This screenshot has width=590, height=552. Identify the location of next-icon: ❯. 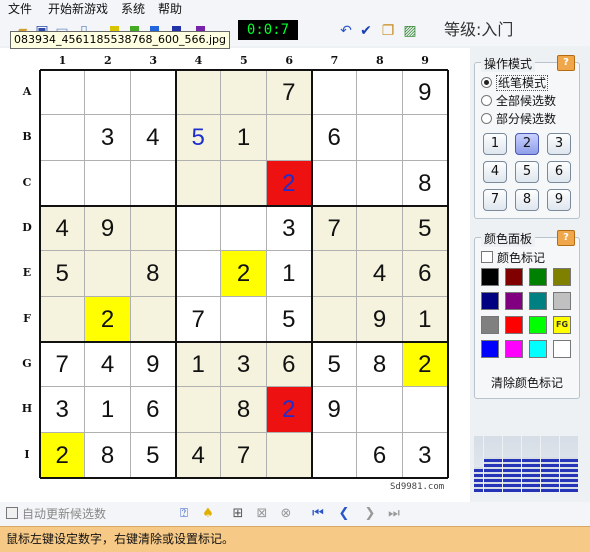
(370, 514).